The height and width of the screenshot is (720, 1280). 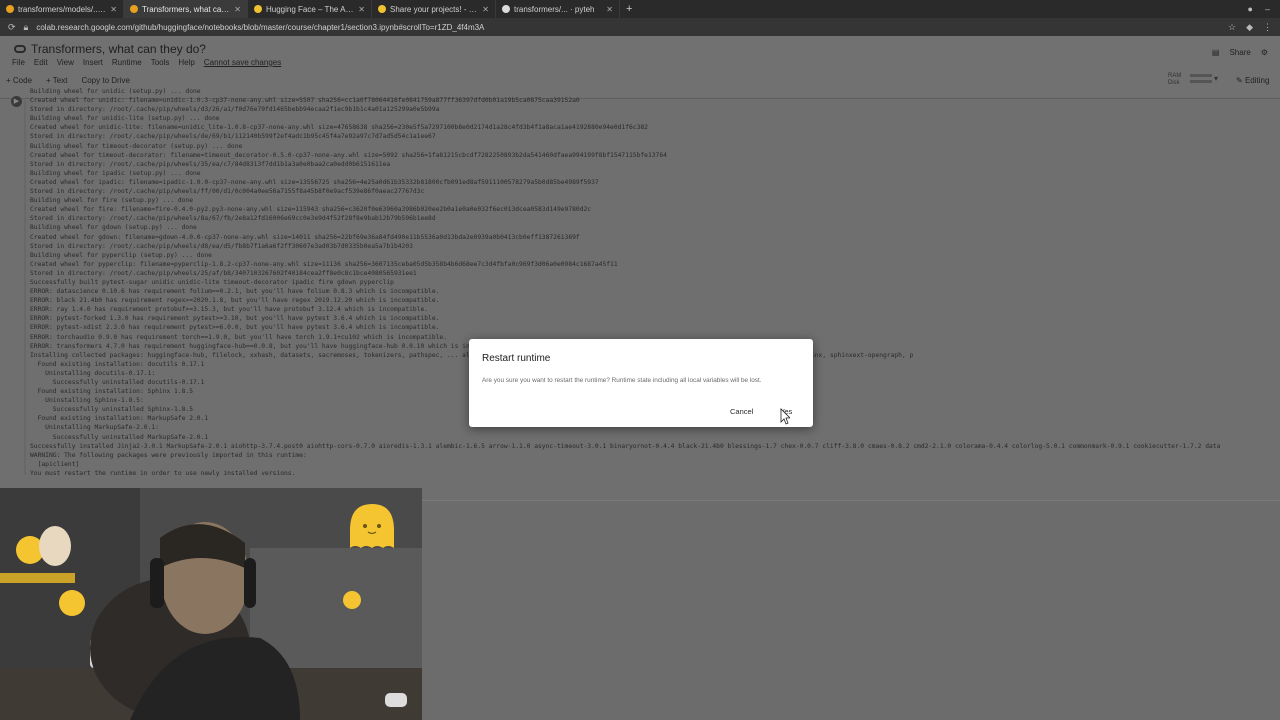 I want to click on mascot-sticker-icon, so click(x=372, y=526).